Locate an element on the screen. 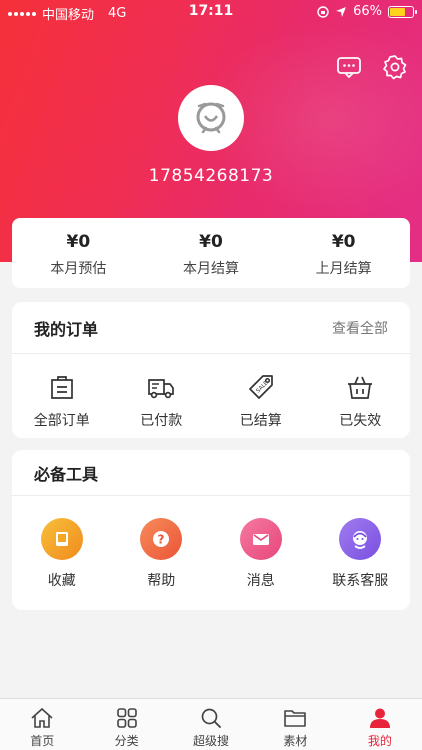 The width and height of the screenshot is (422, 750). tab-home: 首页 is located at coordinates (42, 724).